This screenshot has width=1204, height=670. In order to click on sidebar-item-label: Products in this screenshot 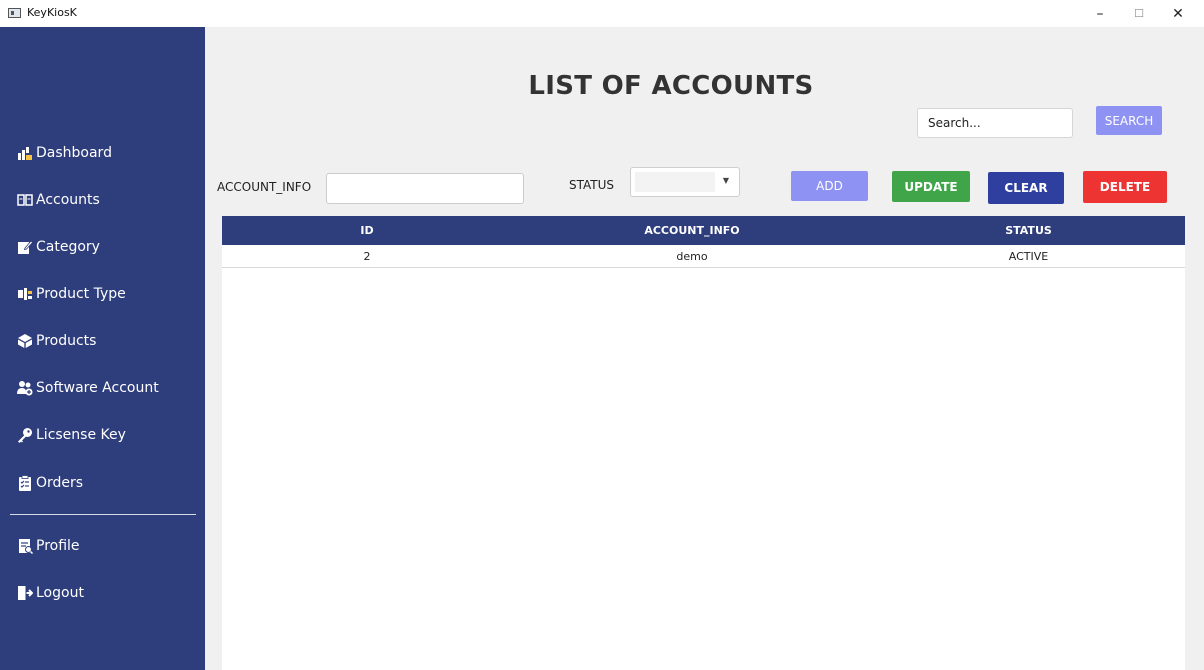, I will do `click(66, 341)`.